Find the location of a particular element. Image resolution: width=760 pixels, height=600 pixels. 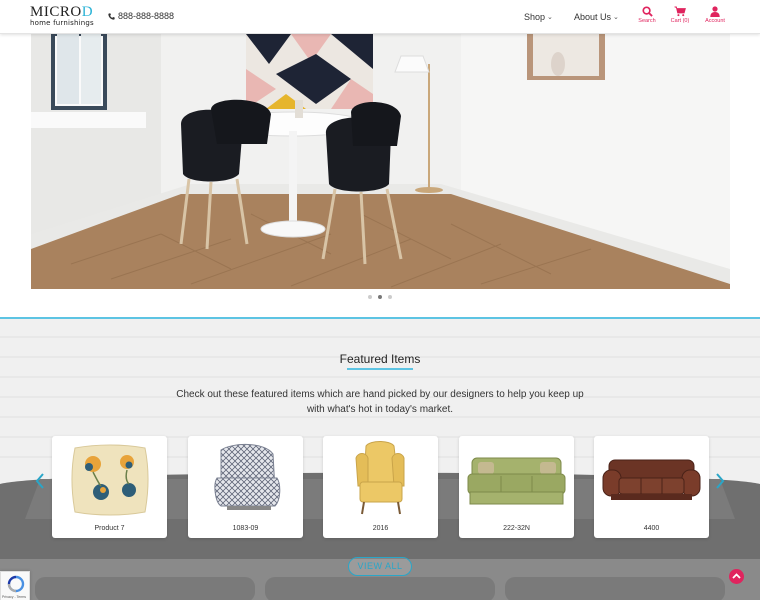

account-label: Account is located at coordinates (715, 21).